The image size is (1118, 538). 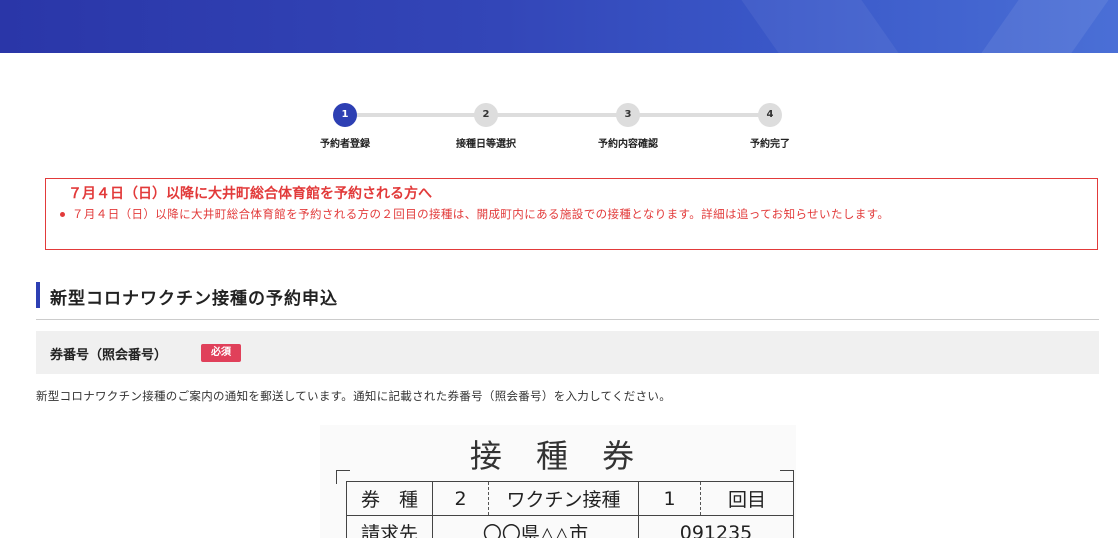 What do you see at coordinates (389, 498) in the screenshot?
I see `ticket-cell: 券 種` at bounding box center [389, 498].